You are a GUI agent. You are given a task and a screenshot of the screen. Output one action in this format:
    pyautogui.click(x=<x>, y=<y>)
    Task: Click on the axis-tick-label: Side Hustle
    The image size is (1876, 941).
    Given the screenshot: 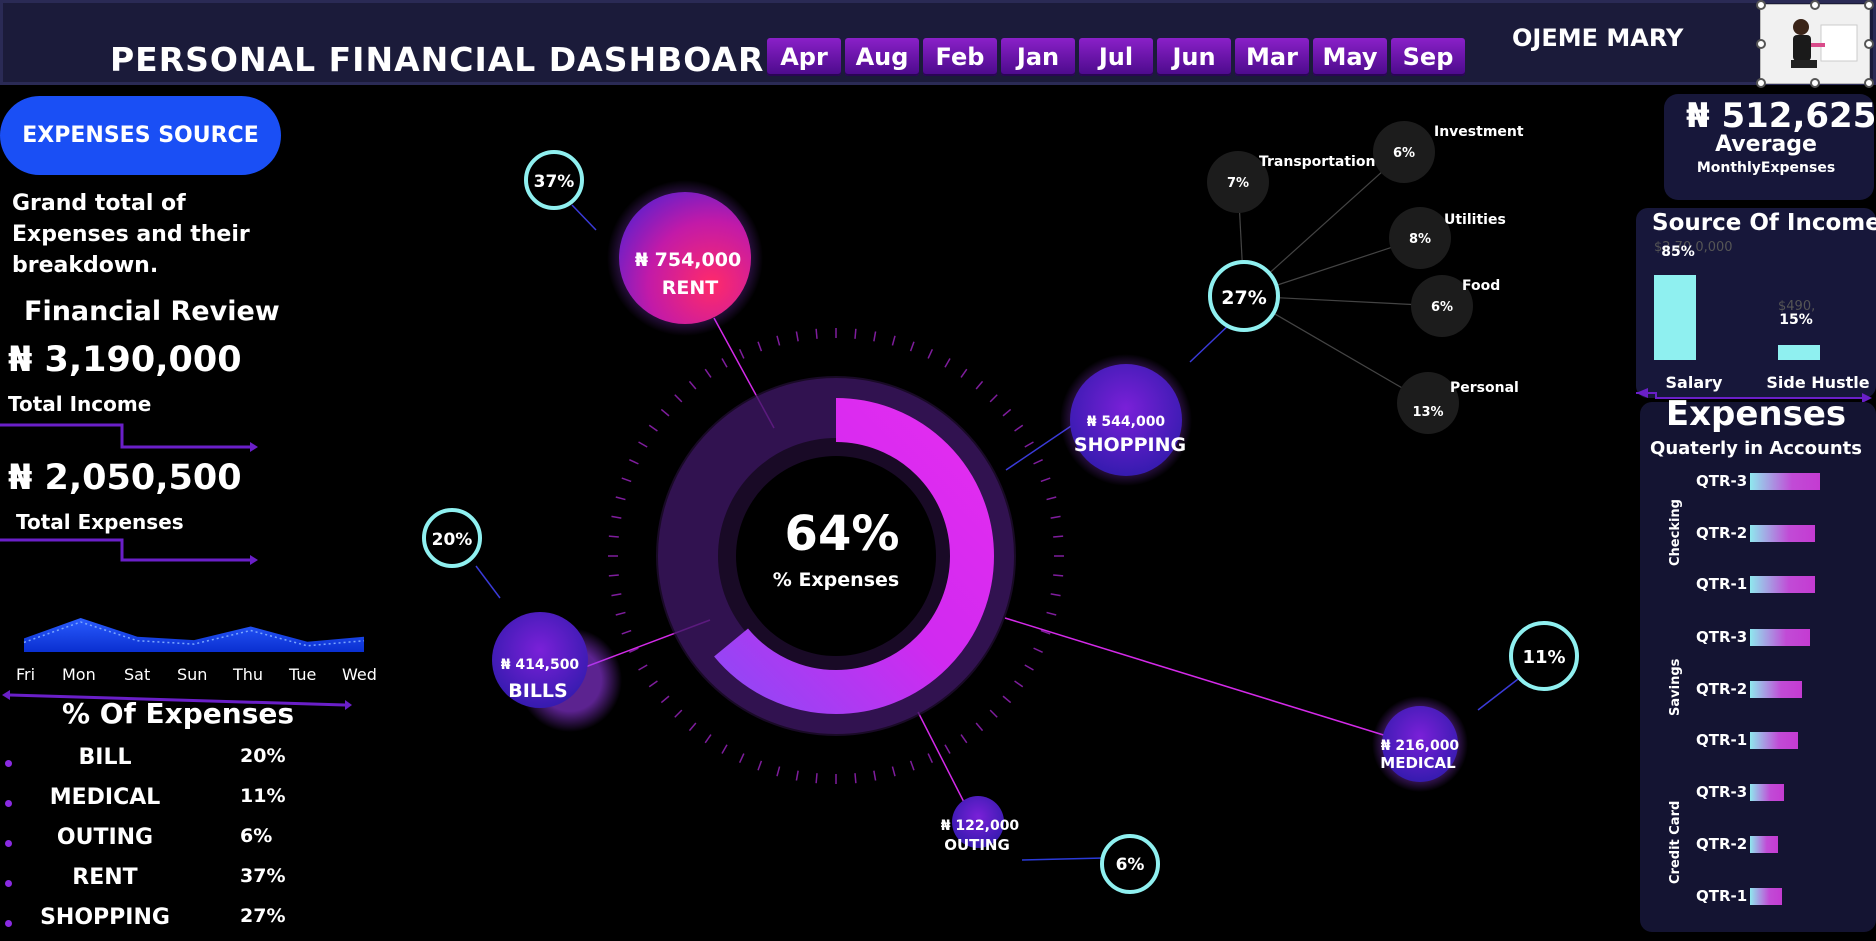 What is the action you would take?
    pyautogui.click(x=1817, y=382)
    